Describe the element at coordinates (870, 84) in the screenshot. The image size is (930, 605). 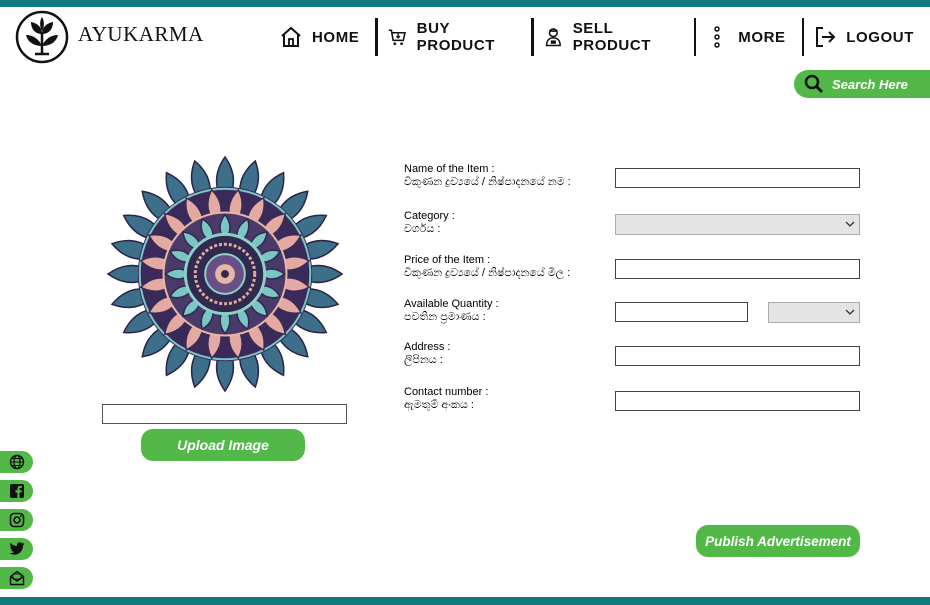
I see `search-label: Search Here` at that location.